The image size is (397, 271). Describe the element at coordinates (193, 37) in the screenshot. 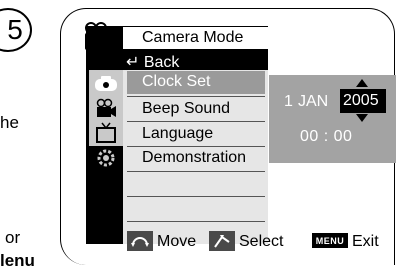

I see `menu-title: Camera Mode` at that location.